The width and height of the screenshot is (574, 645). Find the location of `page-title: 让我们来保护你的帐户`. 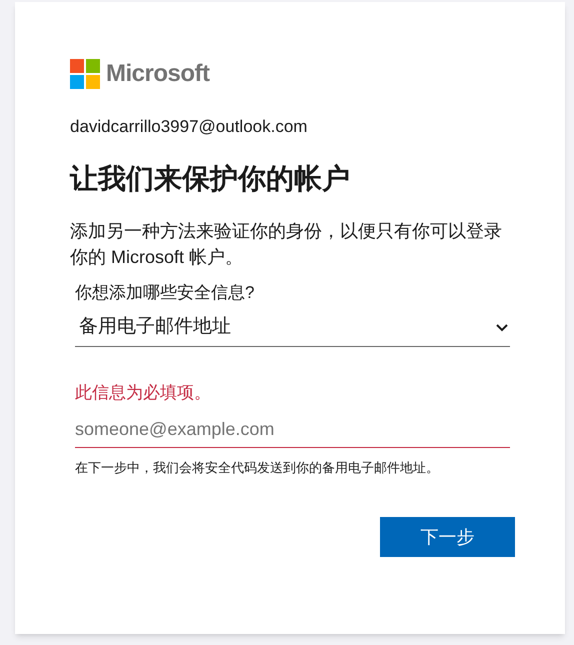

page-title: 让我们来保护你的帐户 is located at coordinates (210, 179).